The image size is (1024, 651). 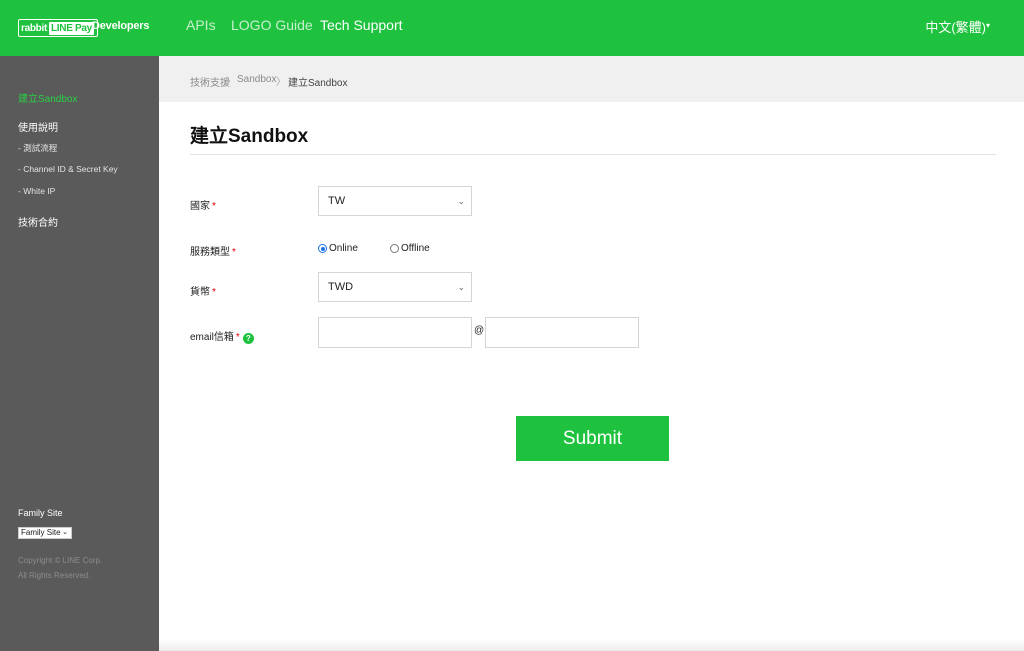 I want to click on breadcrumb-sandbox: Sandbox, so click(x=256, y=79).